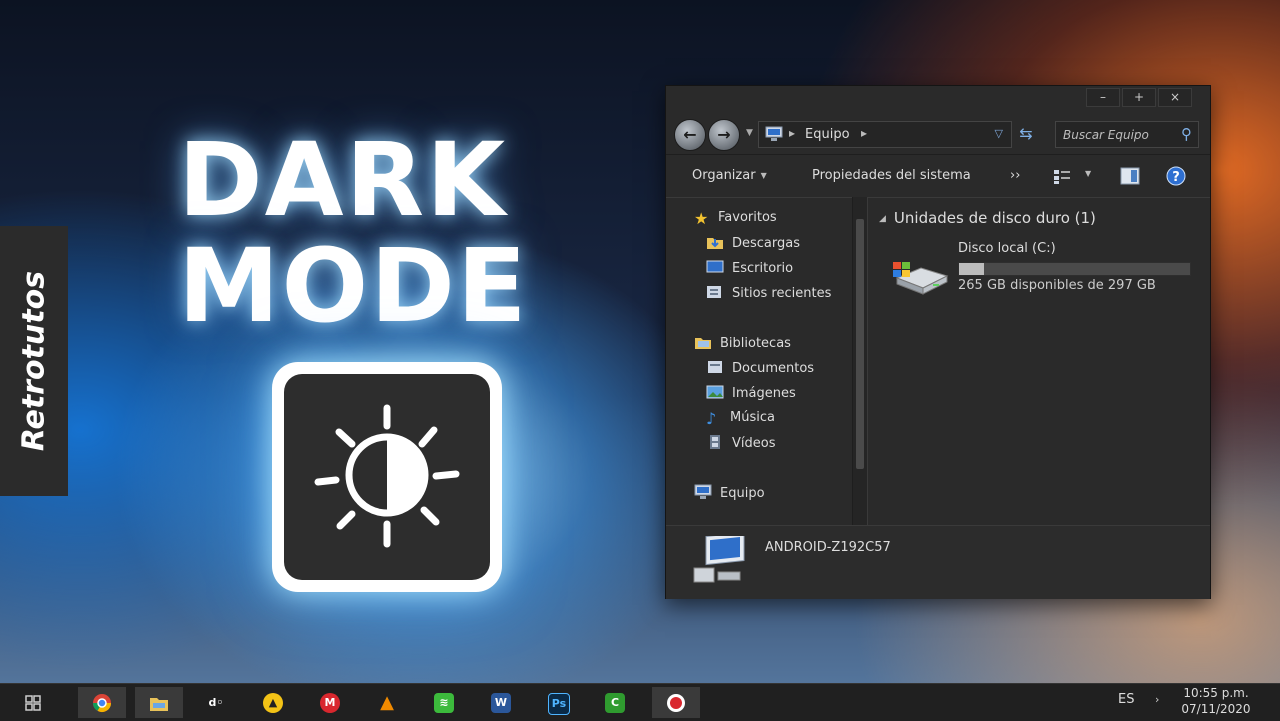  Describe the element at coordinates (749, 133) in the screenshot. I see `recent-pages-dropdown: ▼` at that location.